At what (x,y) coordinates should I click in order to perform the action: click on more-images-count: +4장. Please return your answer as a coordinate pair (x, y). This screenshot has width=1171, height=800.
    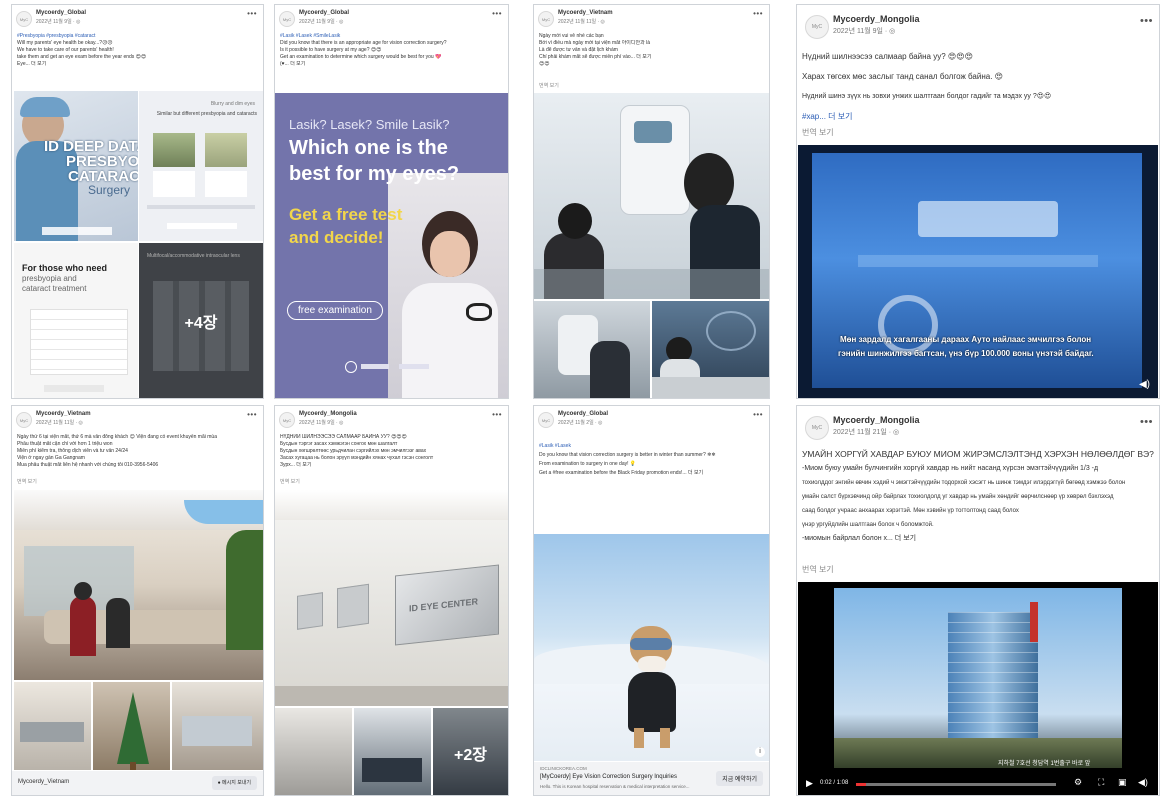
    Looking at the image, I should click on (201, 320).